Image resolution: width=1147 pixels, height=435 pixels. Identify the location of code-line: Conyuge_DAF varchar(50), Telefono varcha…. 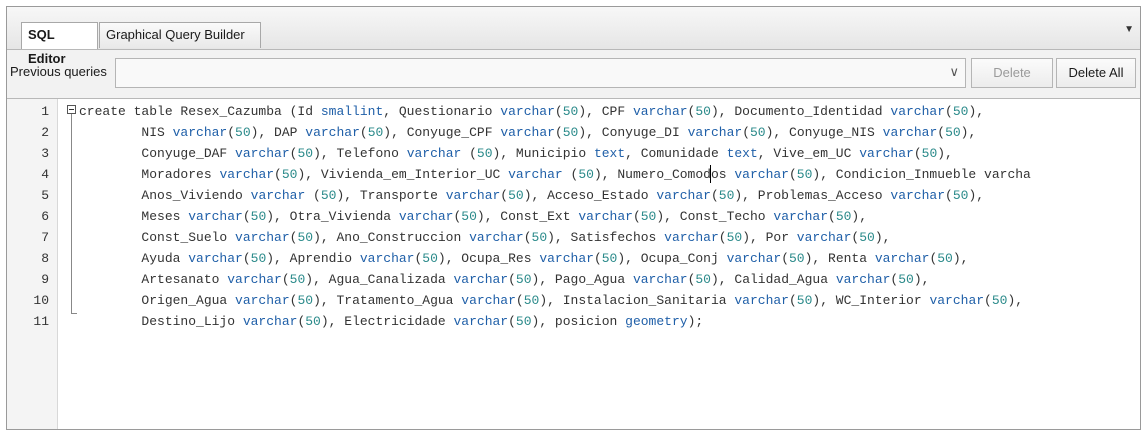
(515, 153).